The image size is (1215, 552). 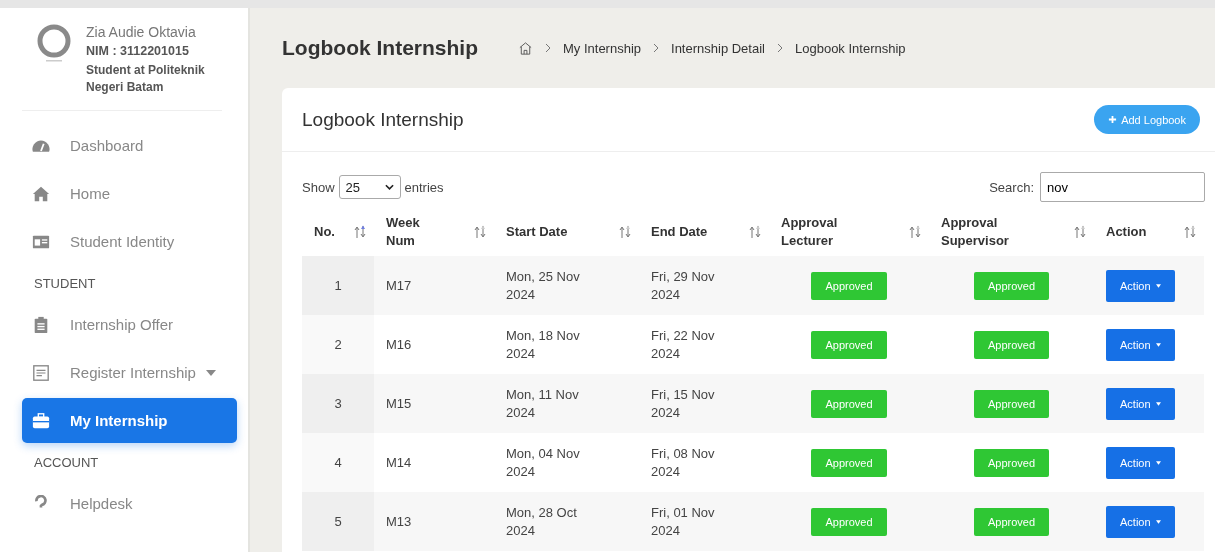 I want to click on entries-label: entries, so click(x=424, y=187).